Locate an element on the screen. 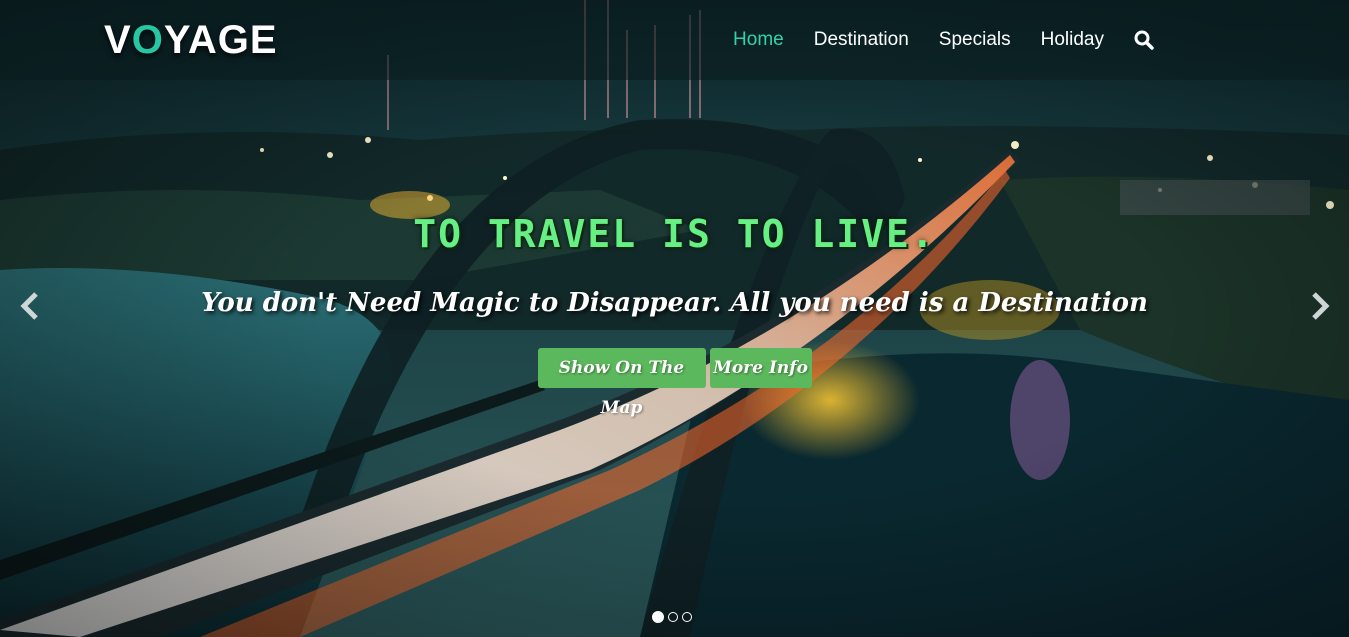 Image resolution: width=1349 pixels, height=637 pixels. chevron-right-icon is located at coordinates (1320, 306).